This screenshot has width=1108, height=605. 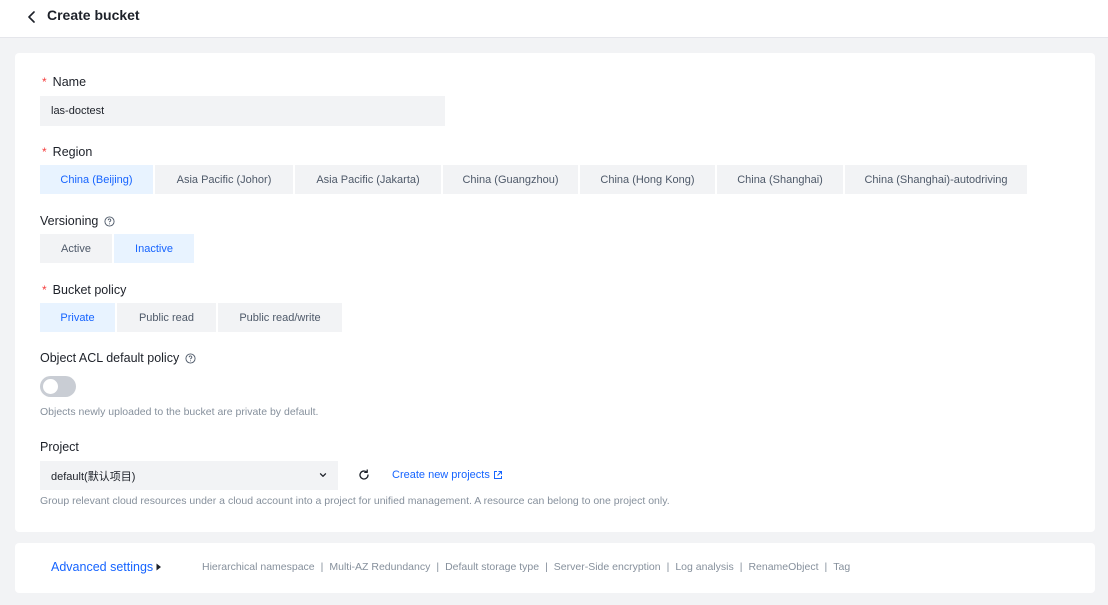 What do you see at coordinates (224, 179) in the screenshot?
I see `region-option-asia-pacific-johor: Asia Pacific (Johor)` at bounding box center [224, 179].